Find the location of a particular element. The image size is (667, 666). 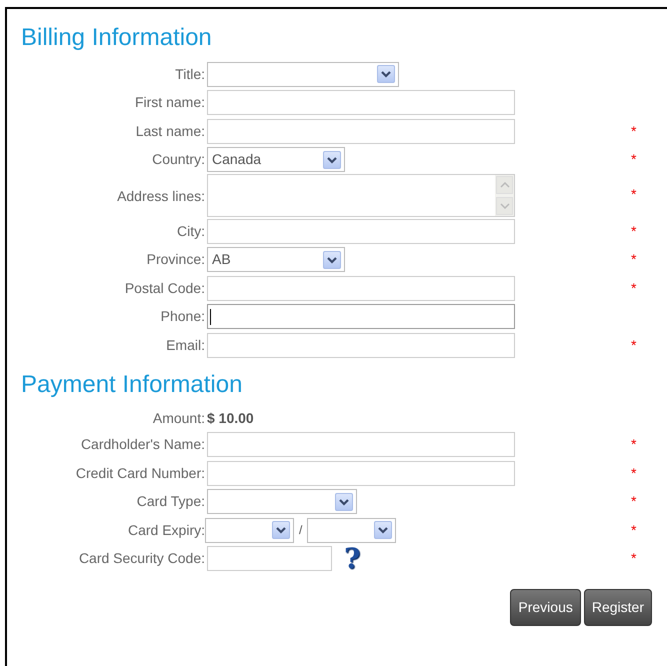

field-label: First name: is located at coordinates (169, 102).